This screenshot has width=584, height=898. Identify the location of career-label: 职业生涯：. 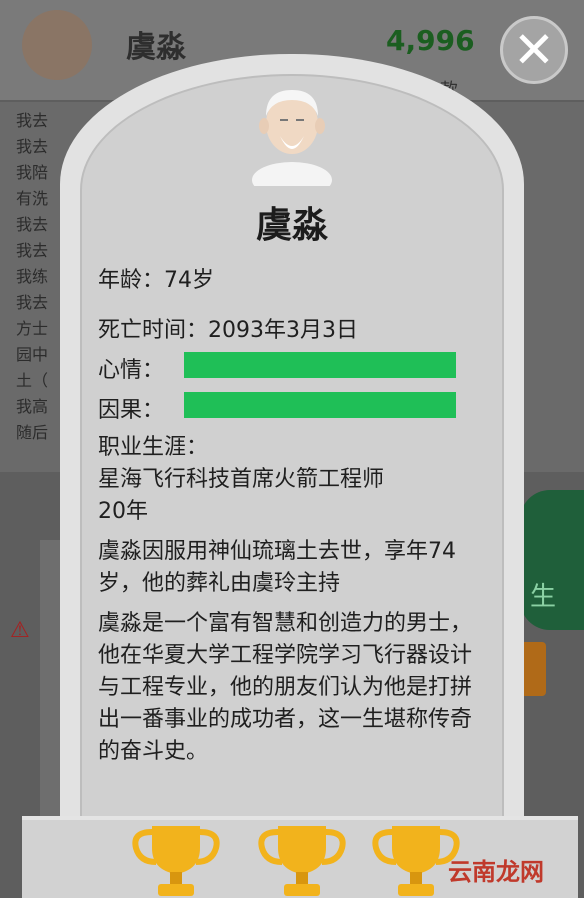
(153, 447).